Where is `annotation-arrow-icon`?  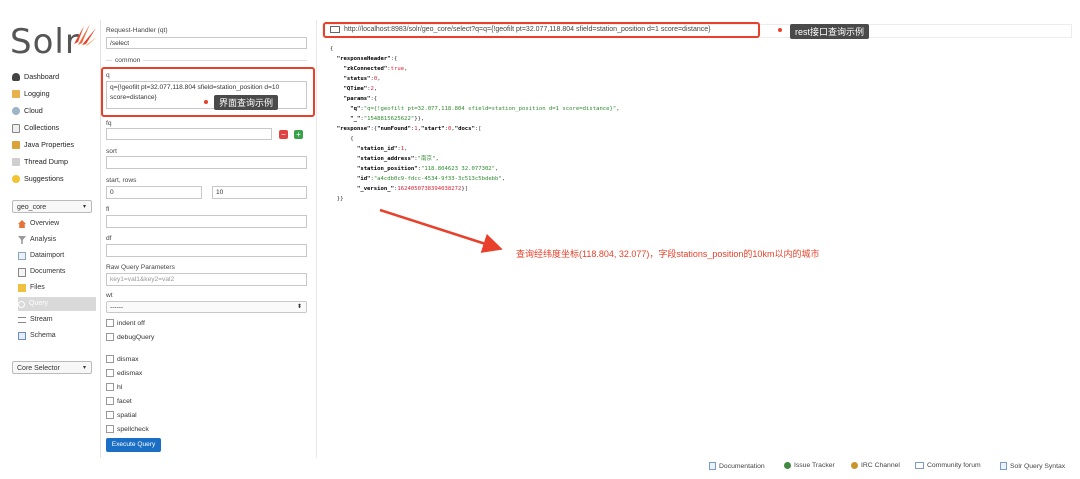
annotation-arrow-icon is located at coordinates (441, 230).